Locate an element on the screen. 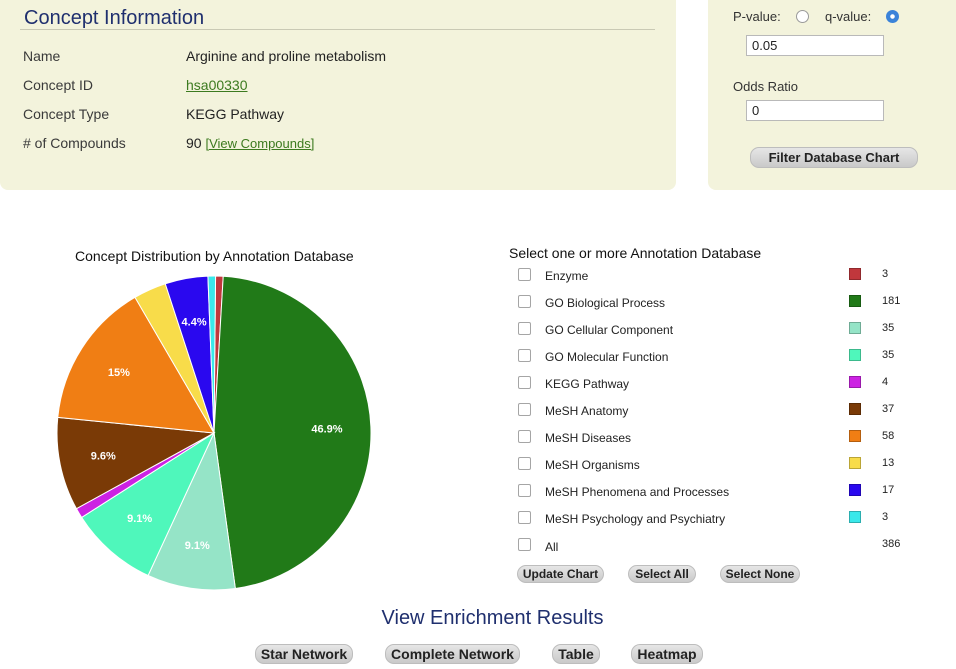  db-name: GO Cellular Component is located at coordinates (609, 330).